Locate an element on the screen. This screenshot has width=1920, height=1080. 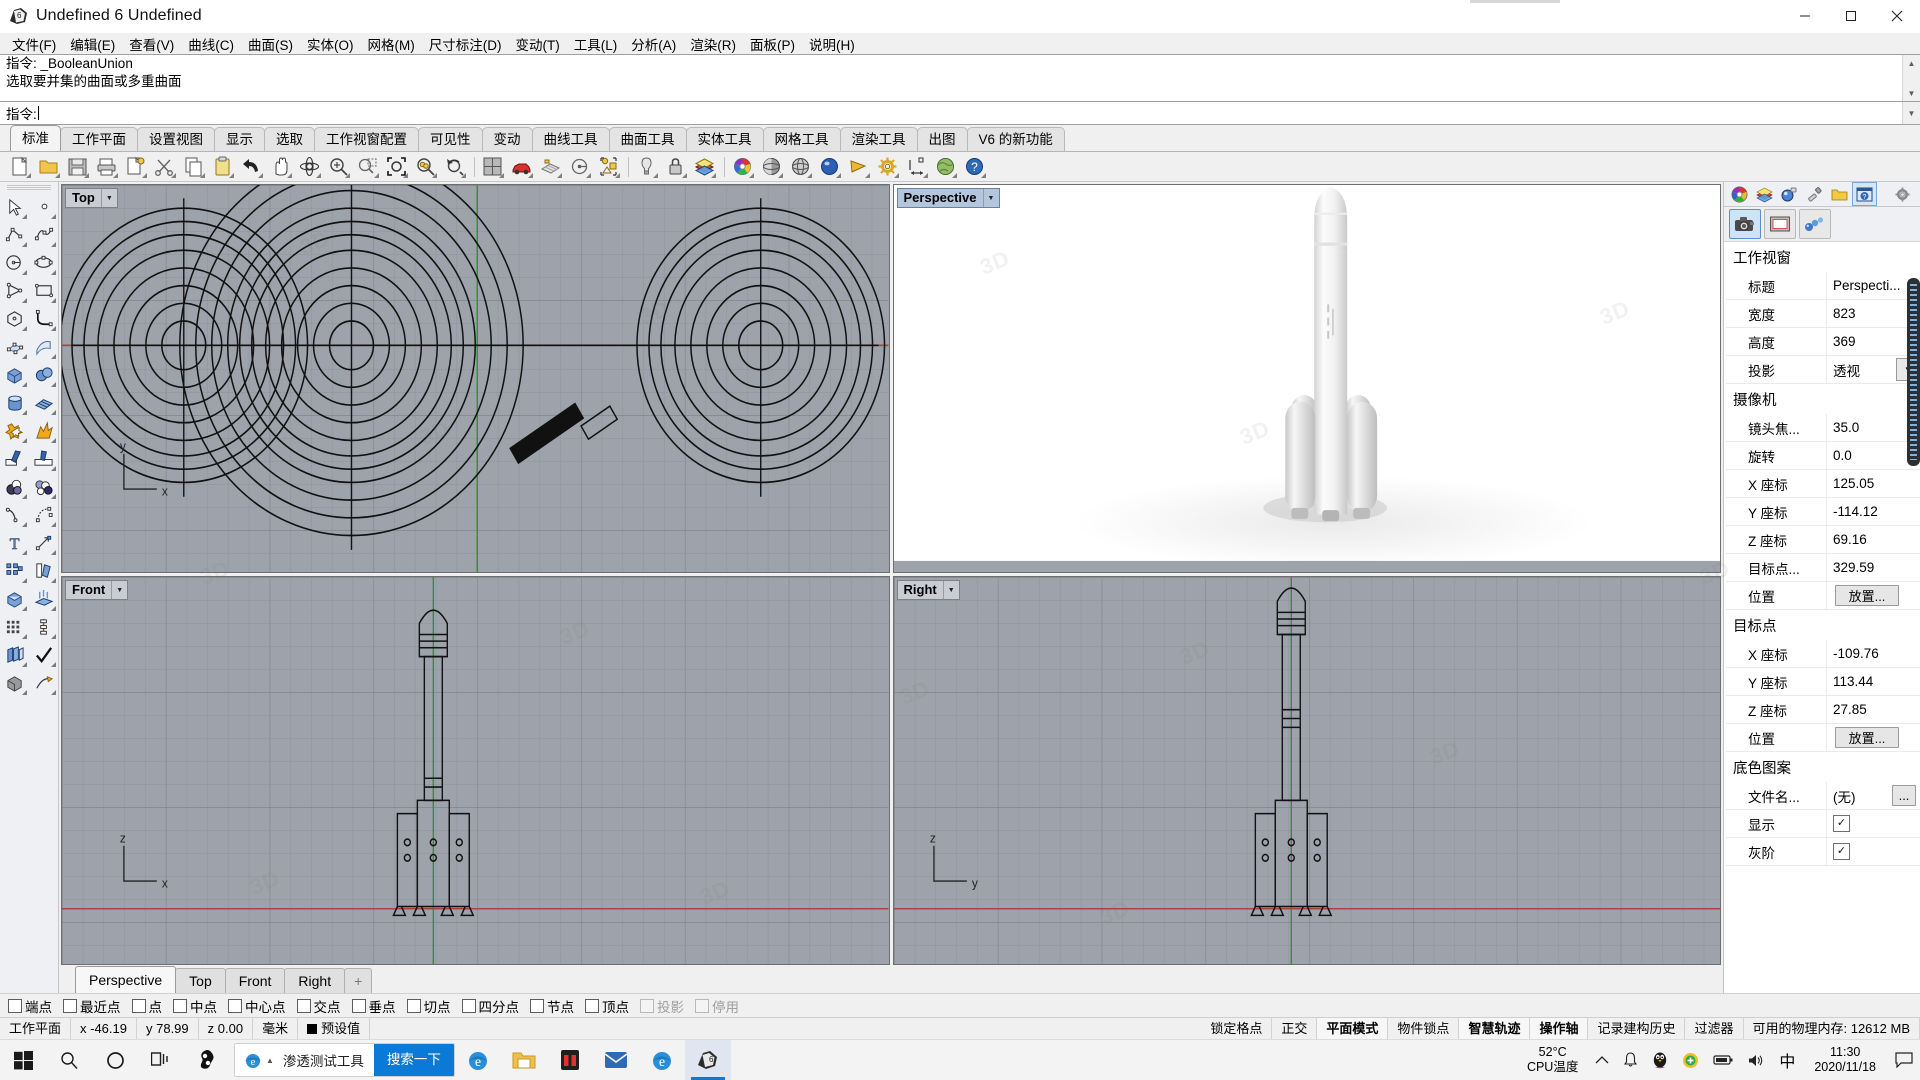
rhino-icon: 6 is located at coordinates (707, 1060).